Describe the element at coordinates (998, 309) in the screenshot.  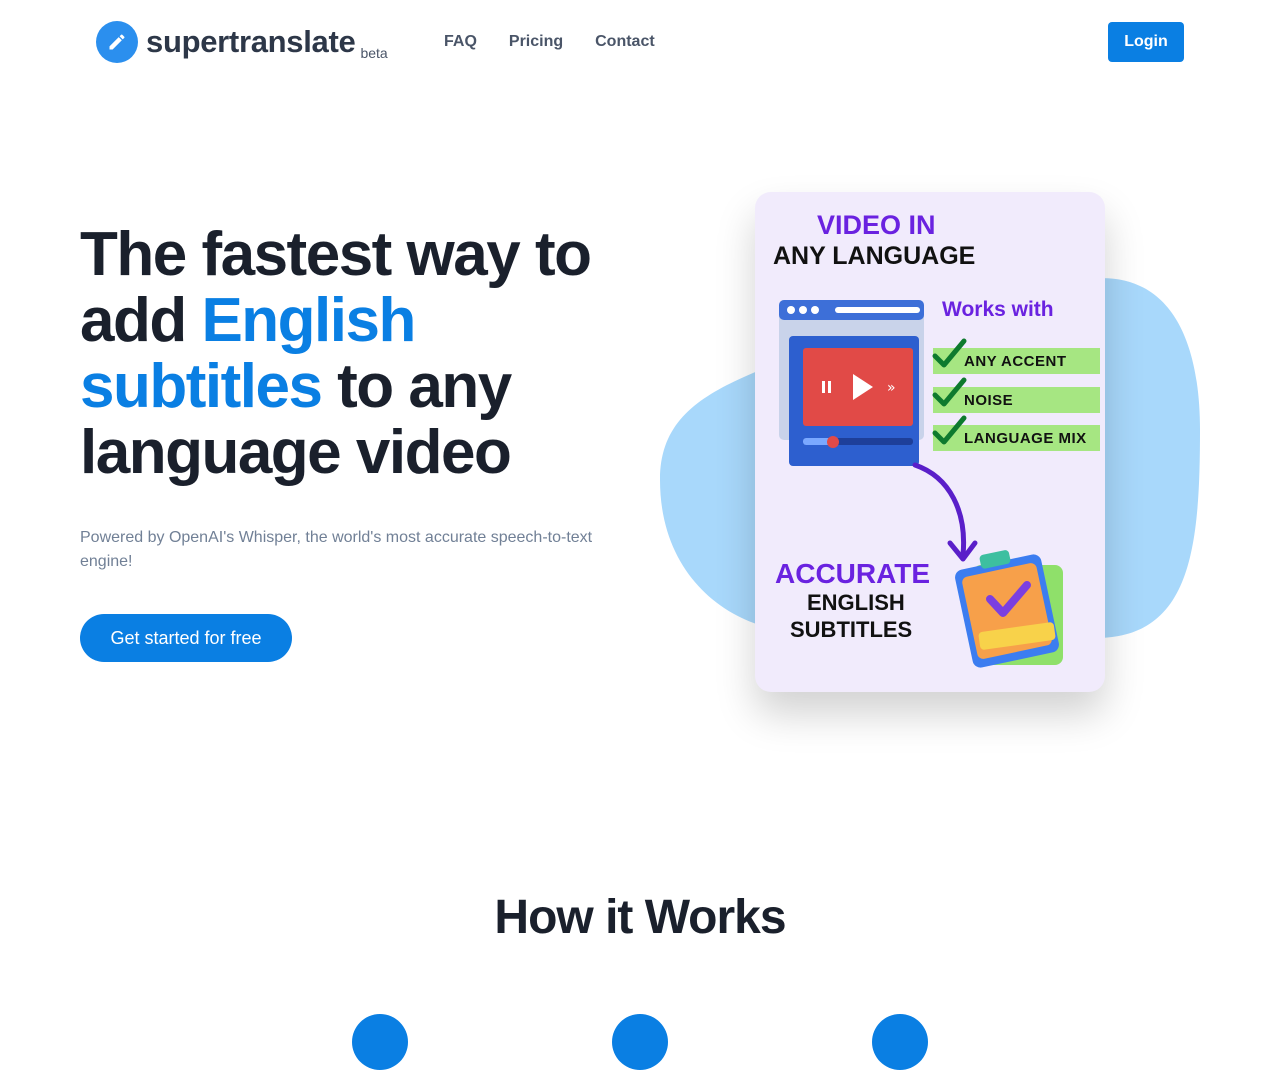
I see `works-with-heading: Works with` at that location.